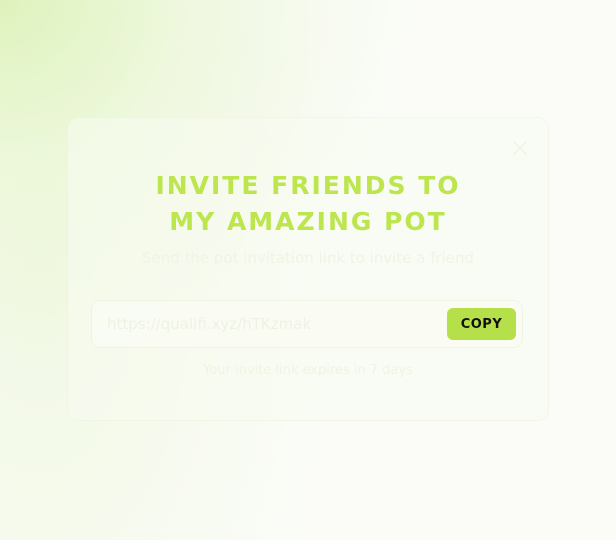 The image size is (616, 540). What do you see at coordinates (308, 204) in the screenshot?
I see `modal-title: INVITE FRIENDS TO MY AMAZING POT` at bounding box center [308, 204].